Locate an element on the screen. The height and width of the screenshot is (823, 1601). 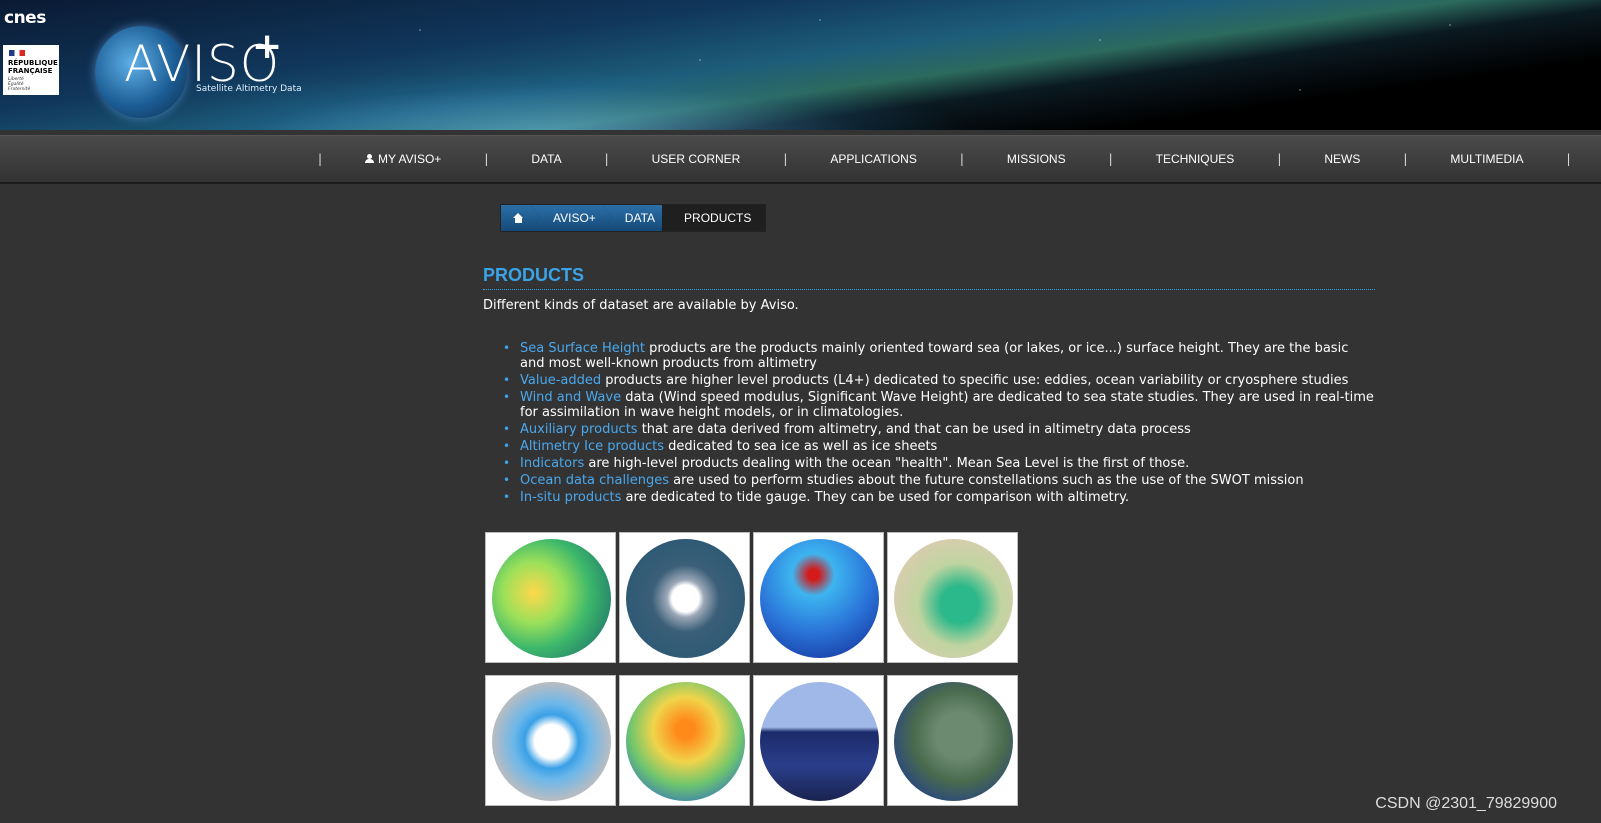
product-link: Altimetry Ice products is located at coordinates (592, 446).